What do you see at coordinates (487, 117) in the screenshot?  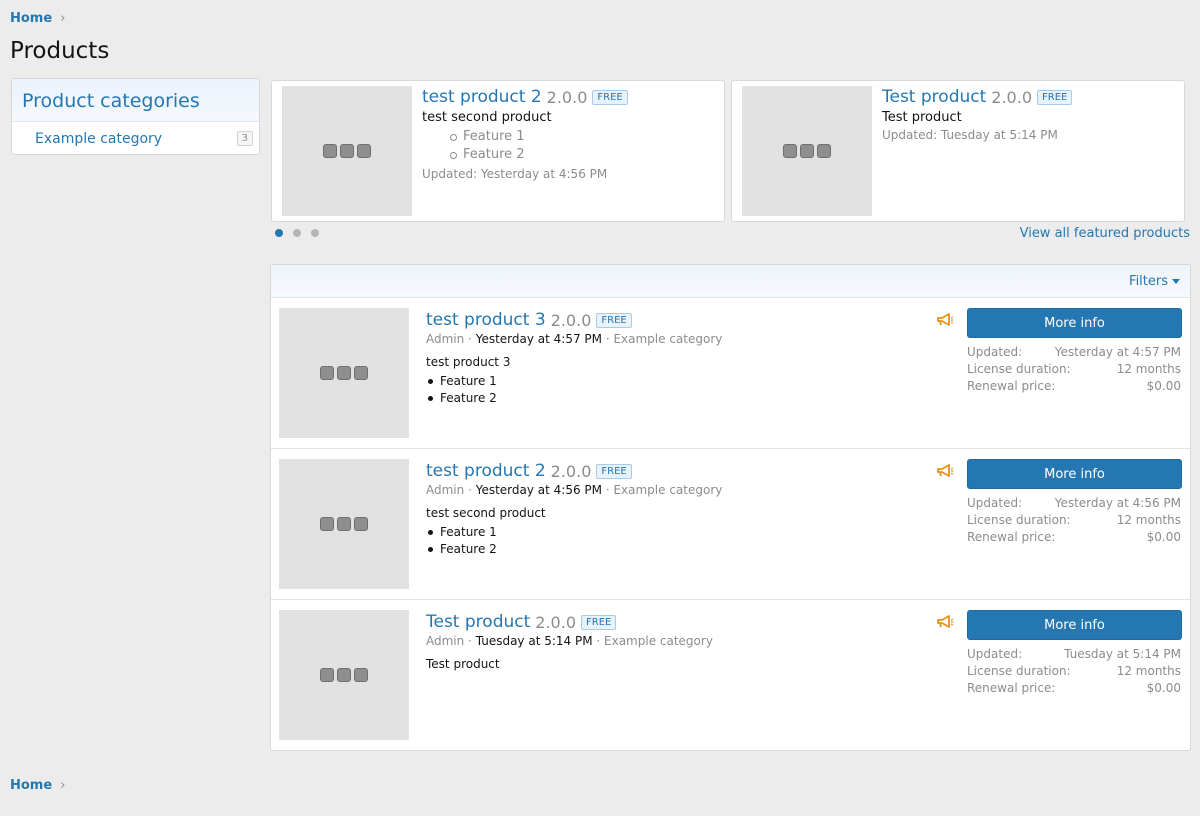 I see `featured-description: test second product` at bounding box center [487, 117].